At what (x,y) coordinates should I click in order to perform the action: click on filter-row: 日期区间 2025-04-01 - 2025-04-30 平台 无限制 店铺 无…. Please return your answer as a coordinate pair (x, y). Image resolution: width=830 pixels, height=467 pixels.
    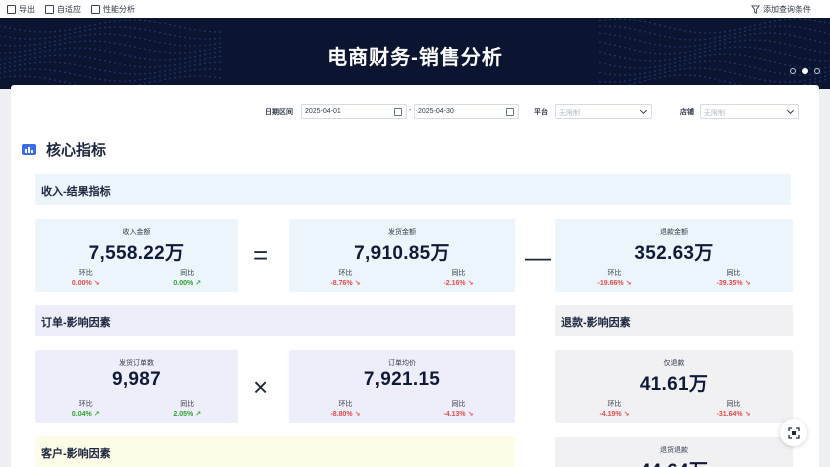
    Looking at the image, I should click on (415, 112).